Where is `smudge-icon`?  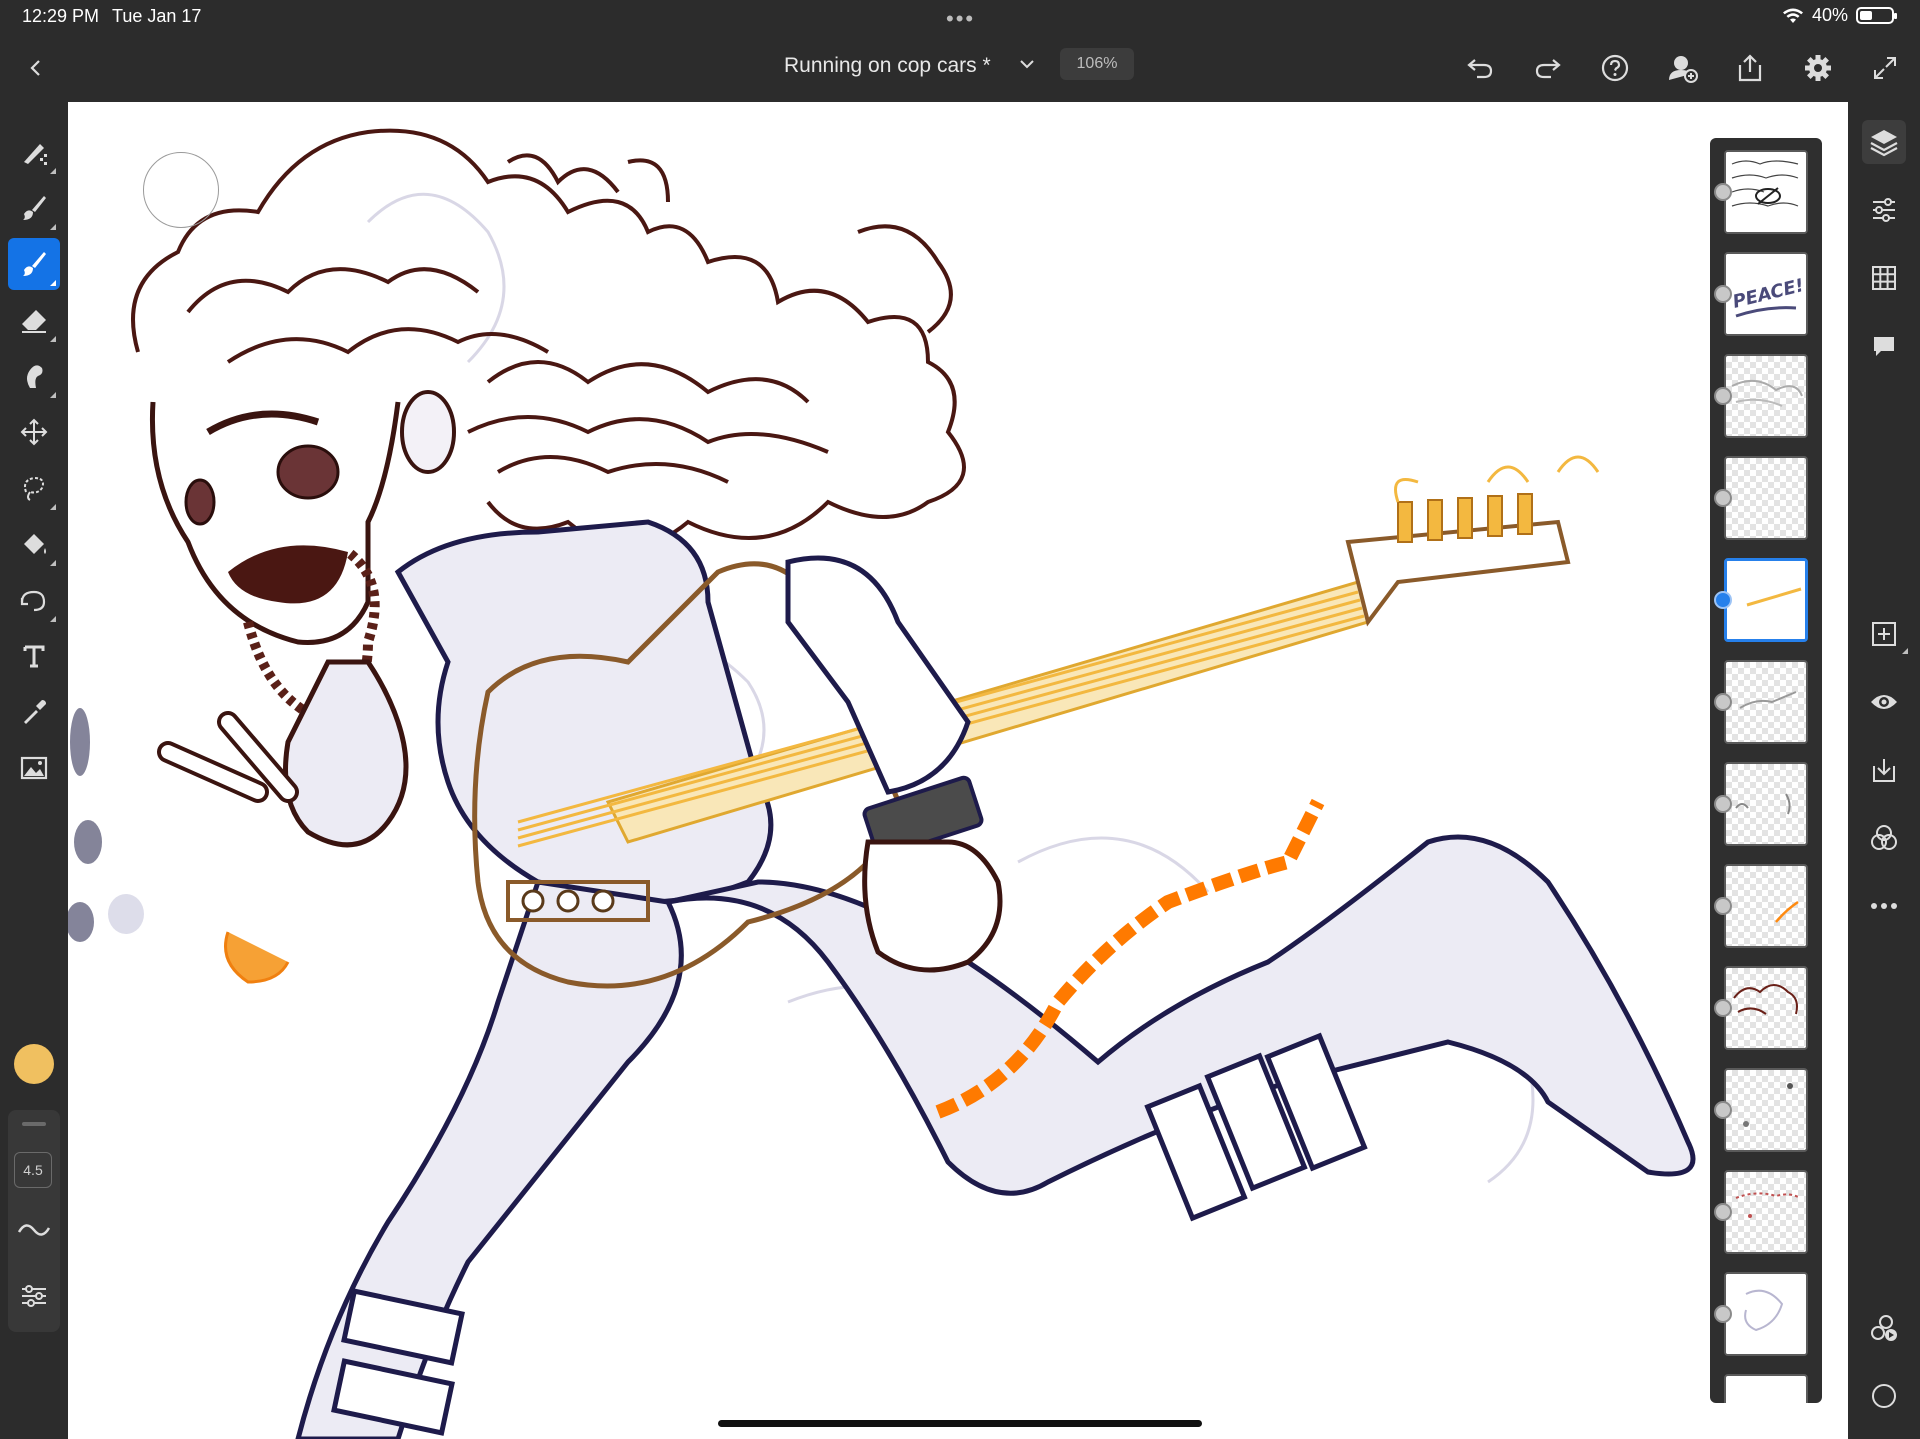
smudge-icon is located at coordinates (34, 376).